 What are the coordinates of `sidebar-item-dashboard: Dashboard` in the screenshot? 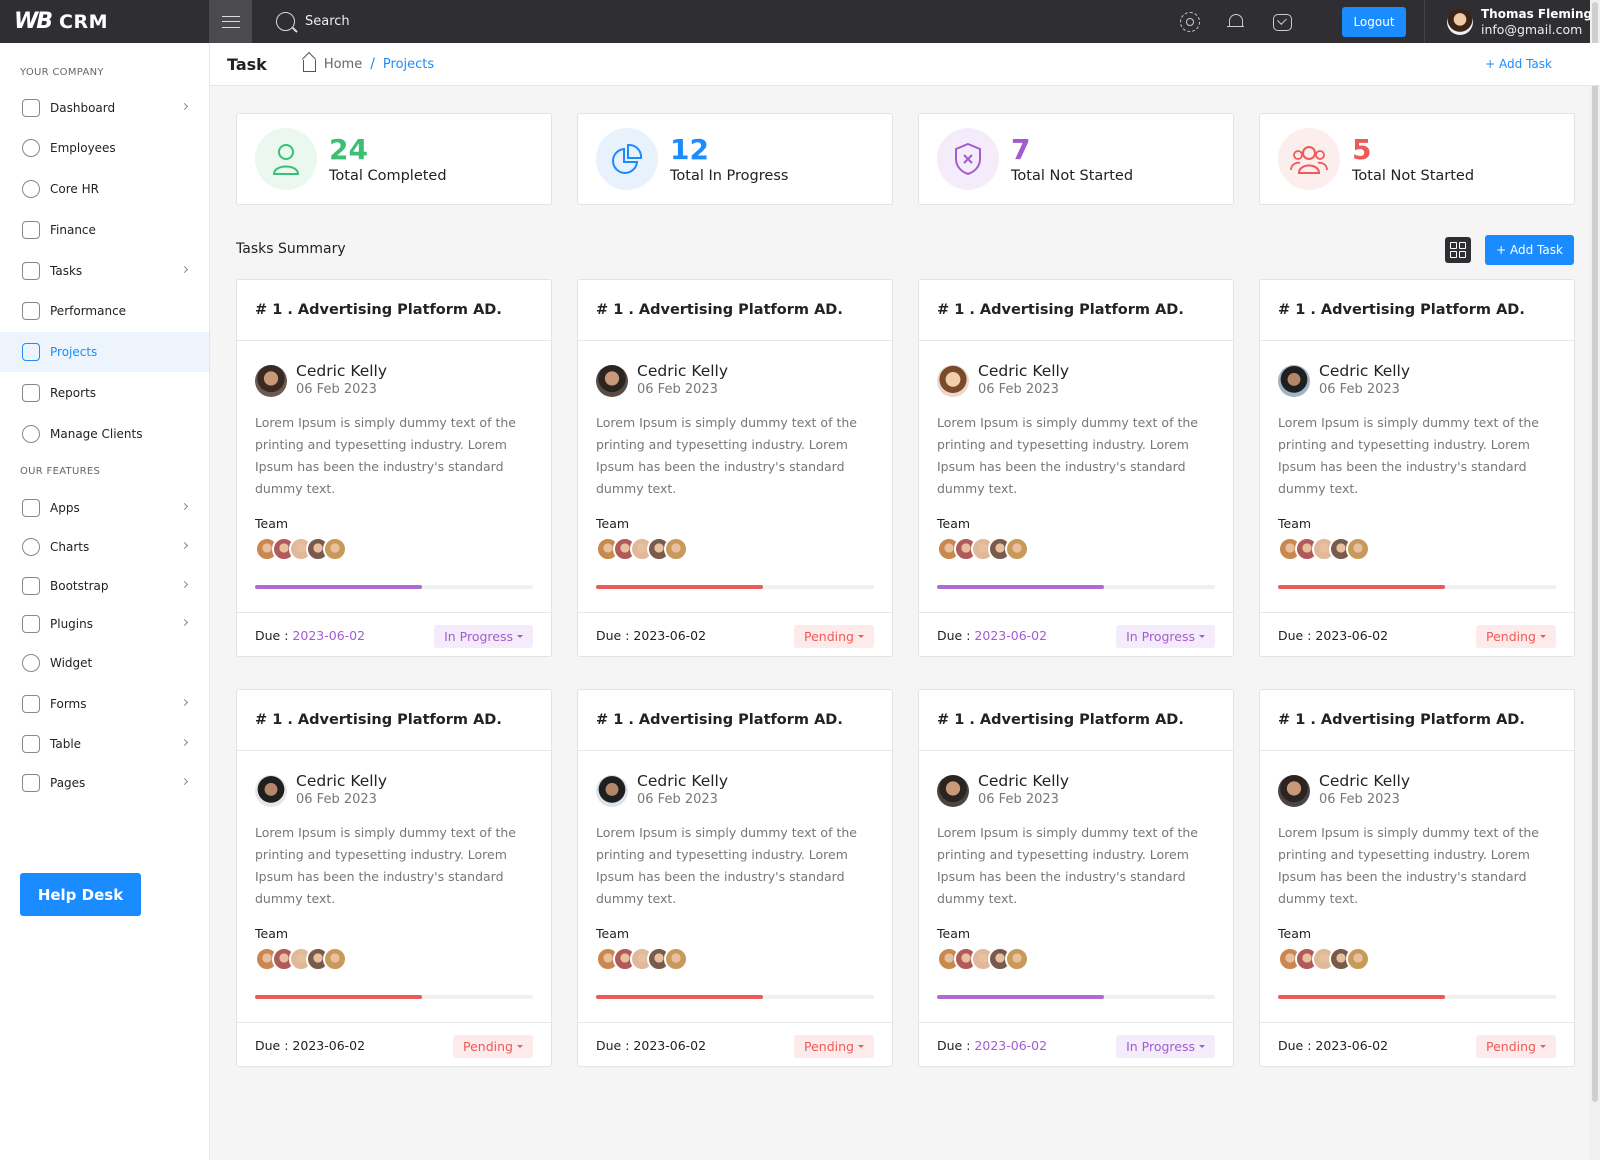 It's located at (104, 108).